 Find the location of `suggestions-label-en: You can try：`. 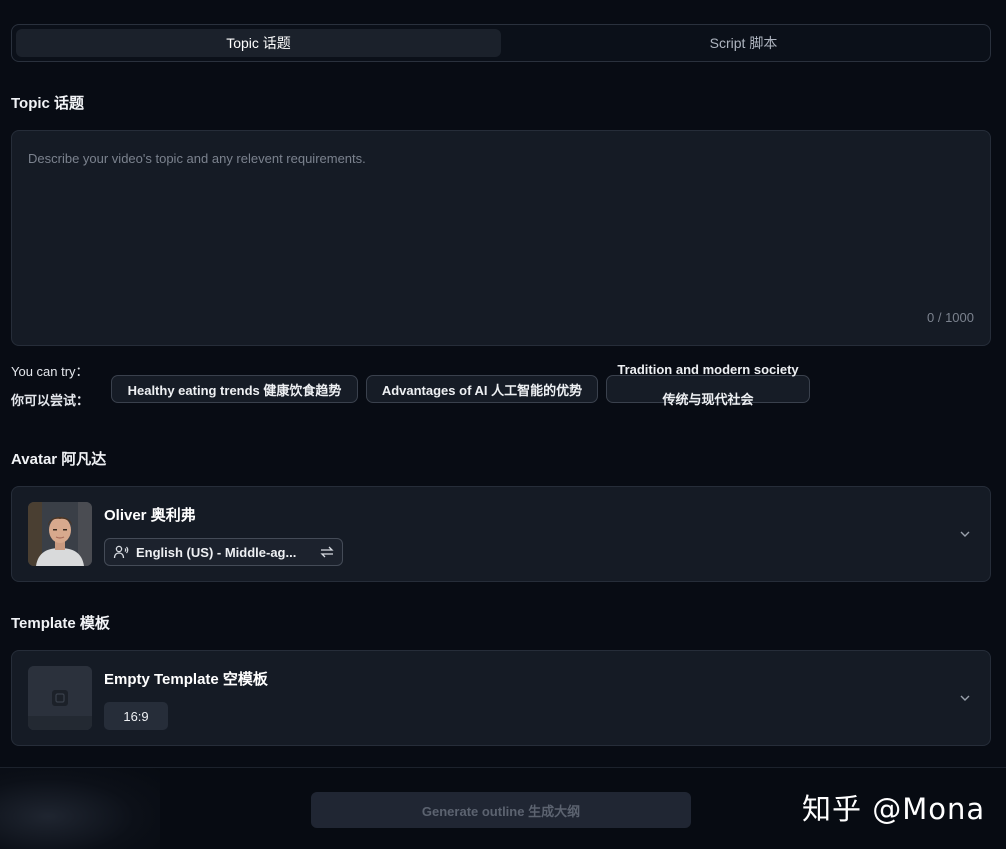

suggestions-label-en: You can try： is located at coordinates (50, 371).